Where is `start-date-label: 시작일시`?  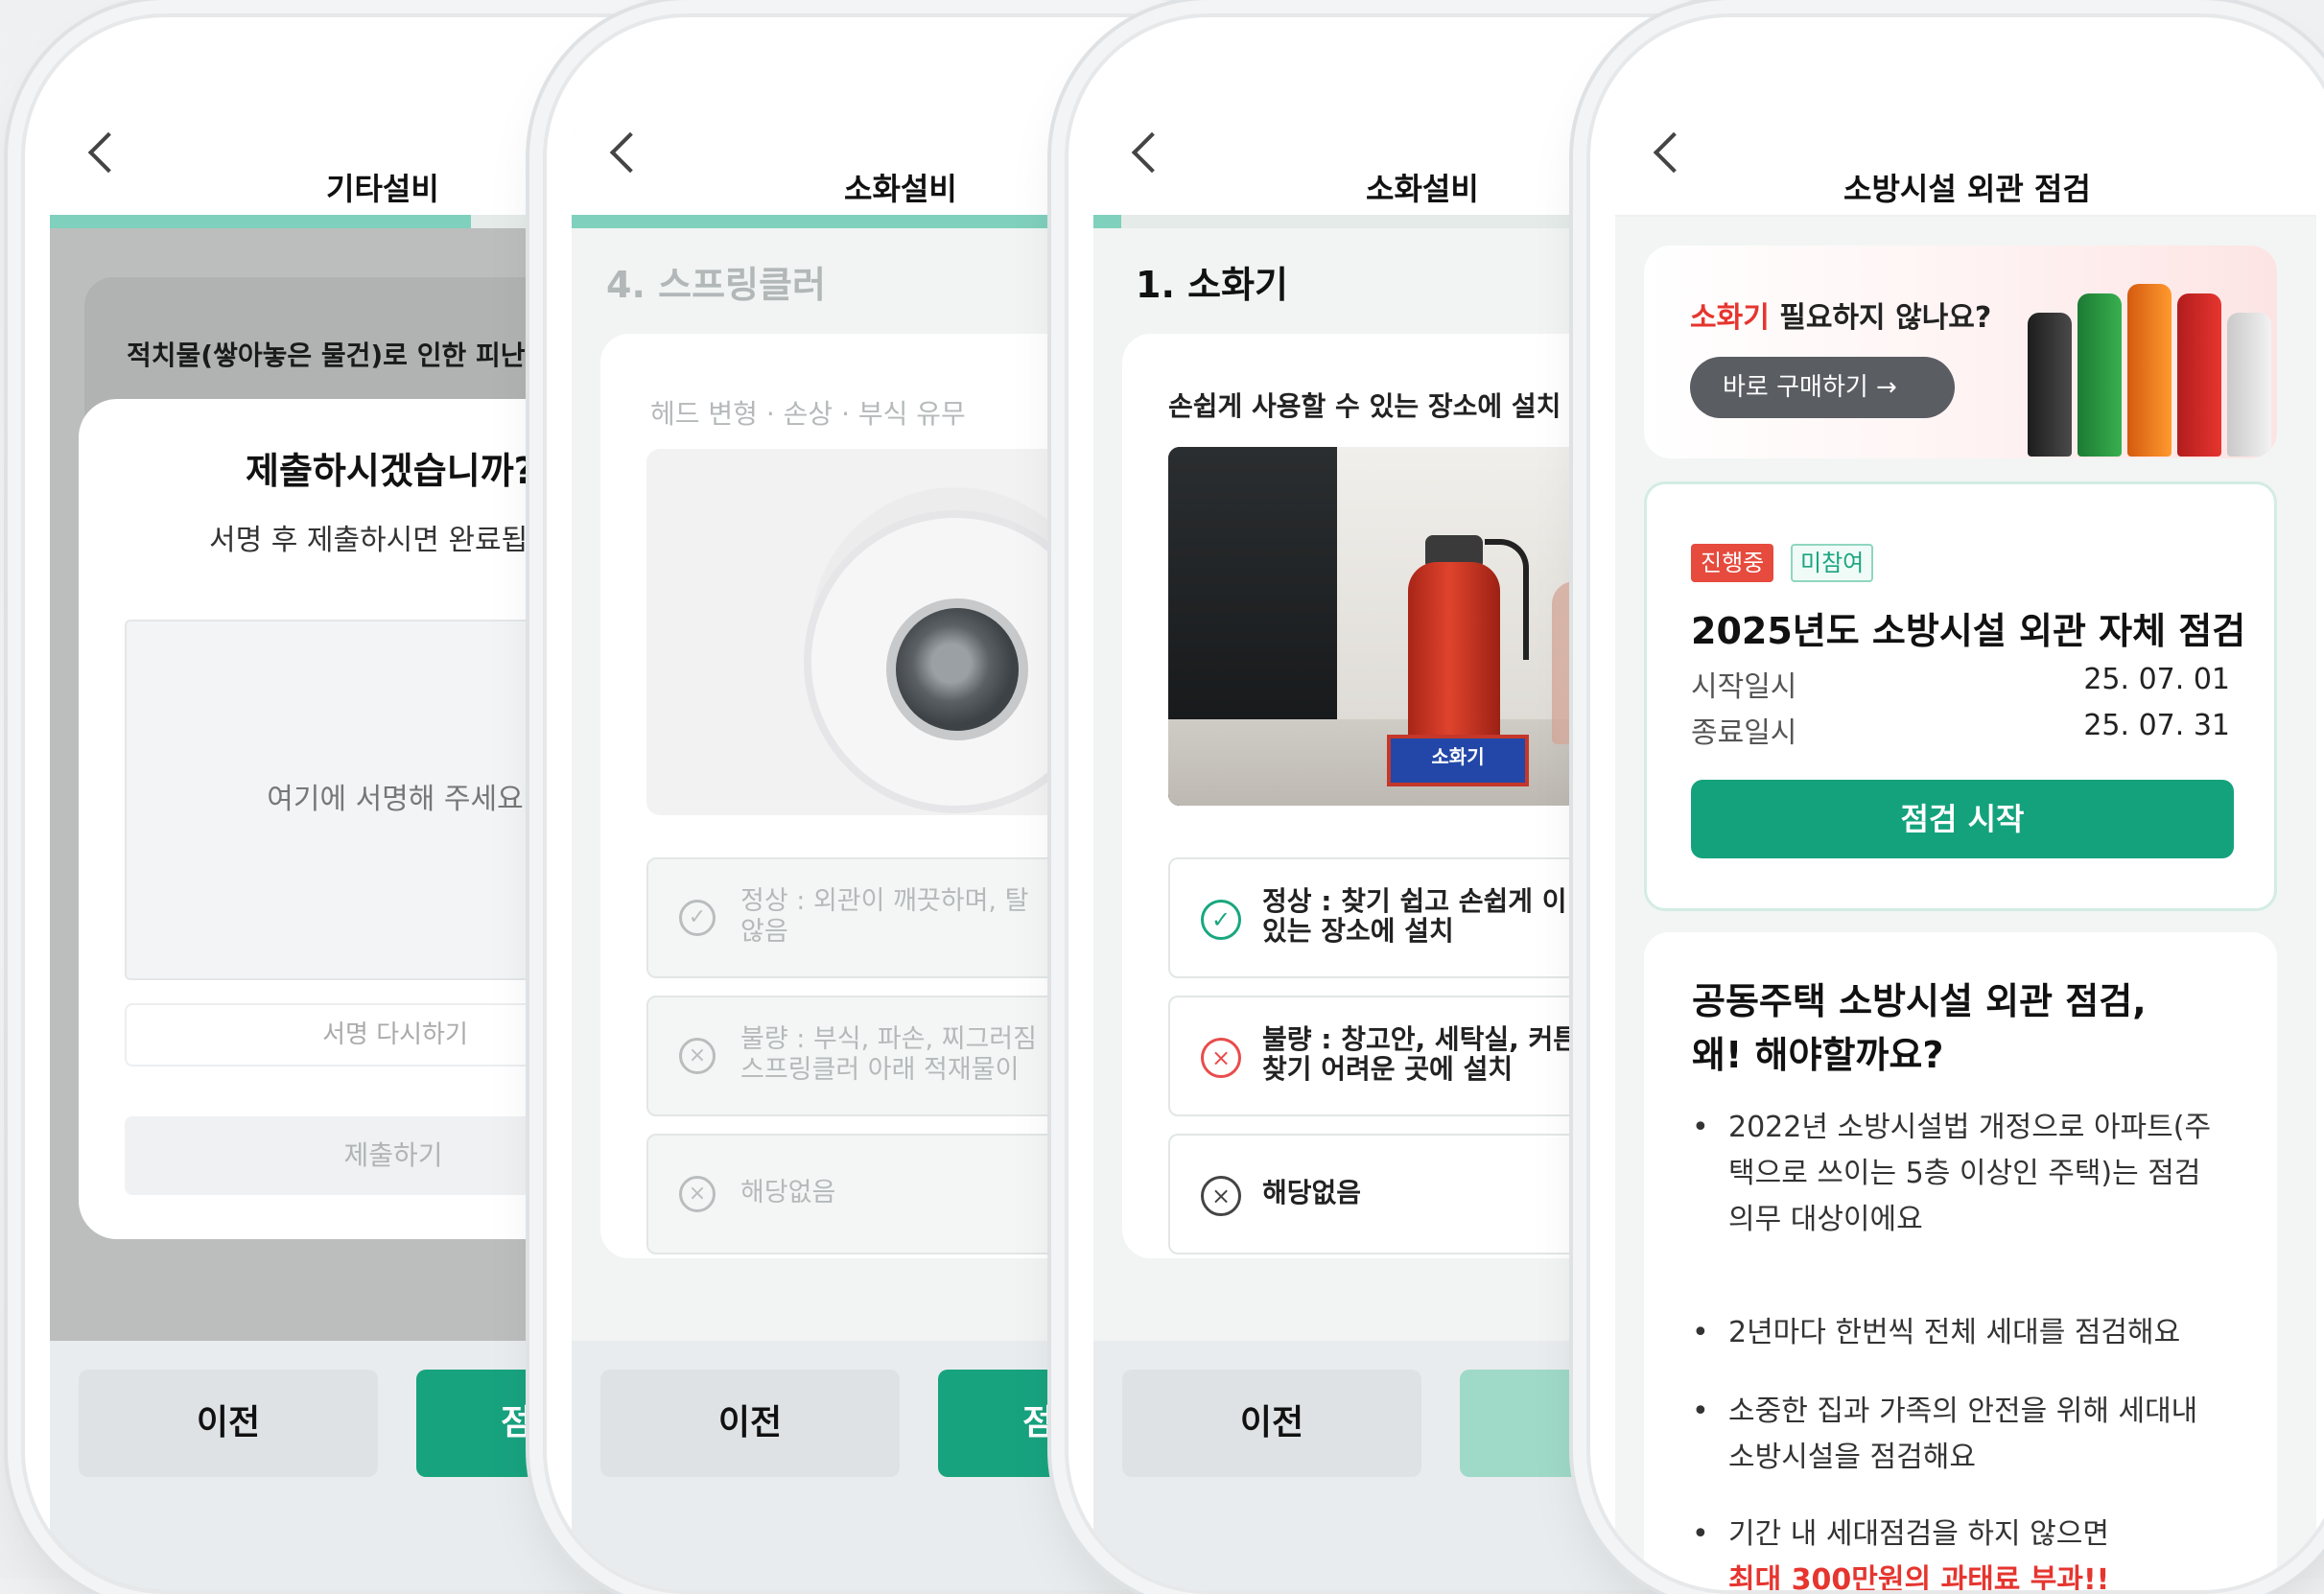
start-date-label: 시작일시 is located at coordinates (1744, 687).